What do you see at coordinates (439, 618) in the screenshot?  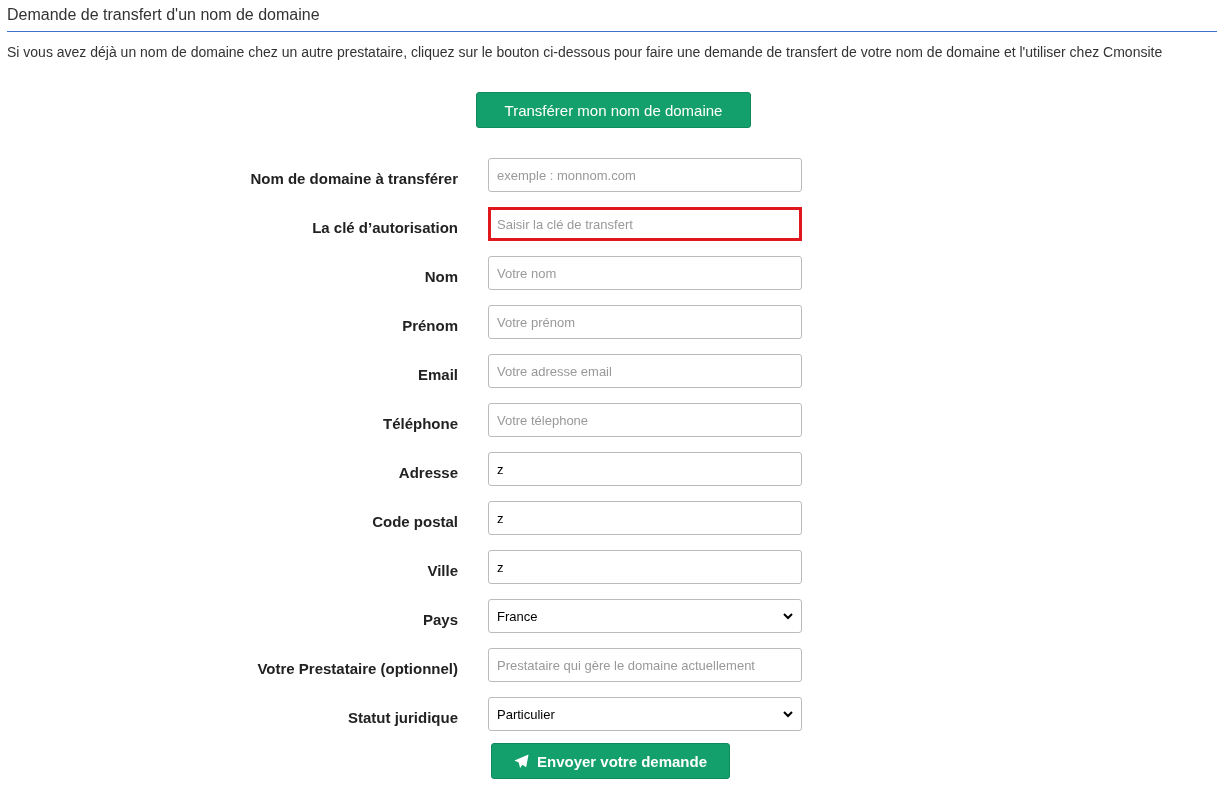 I see `field-label: Pays` at bounding box center [439, 618].